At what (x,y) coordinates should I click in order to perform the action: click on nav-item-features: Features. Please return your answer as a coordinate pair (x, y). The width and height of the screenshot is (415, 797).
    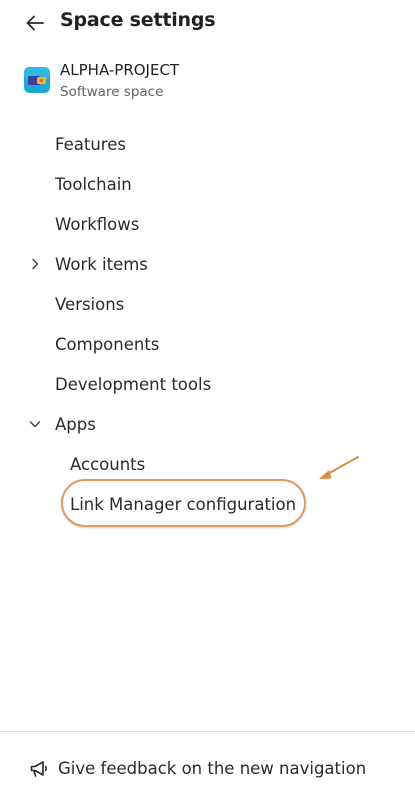
    Looking at the image, I should click on (207, 144).